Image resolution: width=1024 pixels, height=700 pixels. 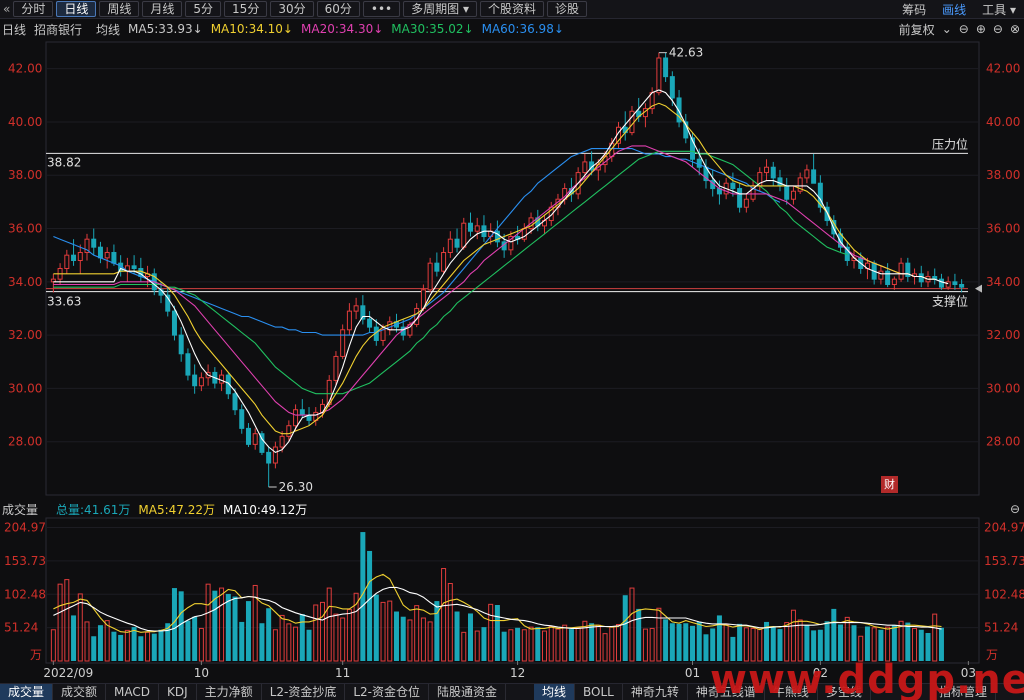 What do you see at coordinates (36, 655) in the screenshot?
I see `volume-unit-left: 万` at bounding box center [36, 655].